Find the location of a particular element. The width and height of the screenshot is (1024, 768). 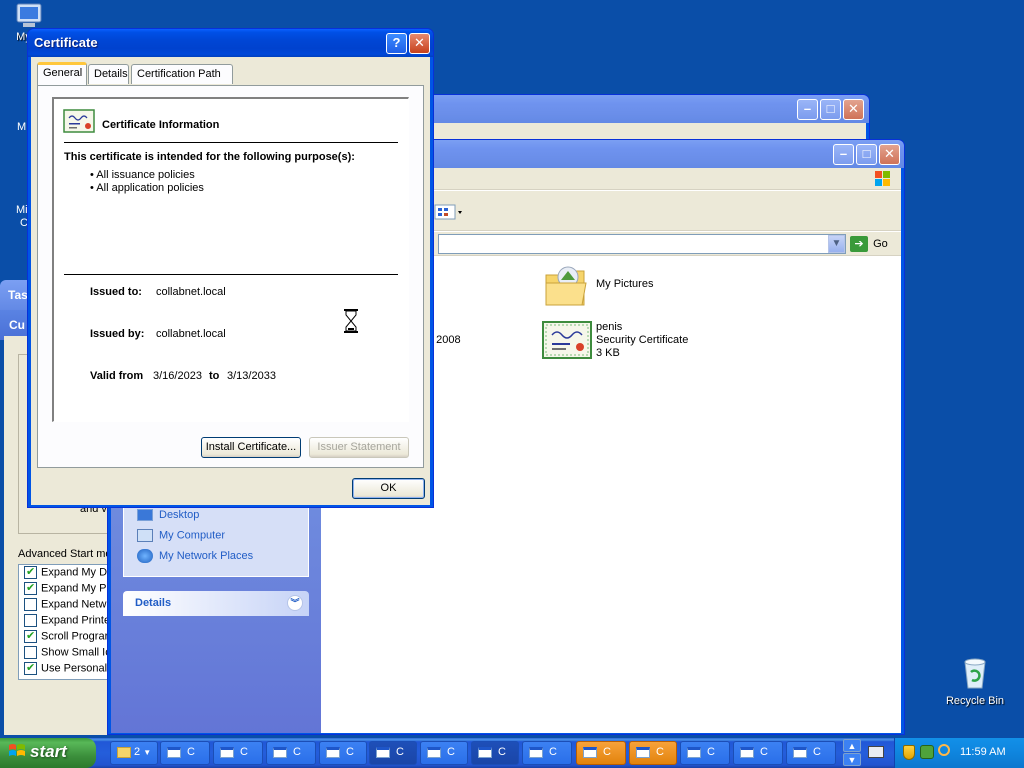

security-shield-icon is located at coordinates (909, 752).